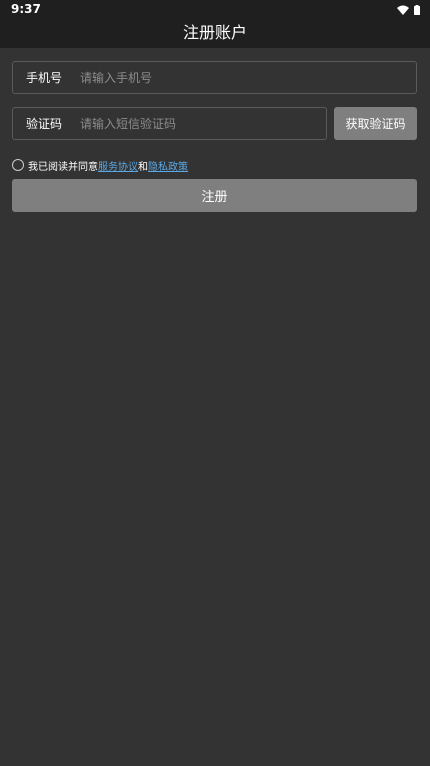 The image size is (430, 766). Describe the element at coordinates (375, 123) in the screenshot. I see `get-code-button: 获取验证码` at that location.